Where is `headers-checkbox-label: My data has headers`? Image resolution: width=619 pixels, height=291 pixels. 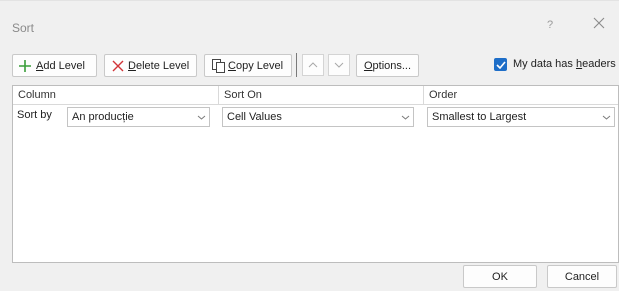 headers-checkbox-label: My data has headers is located at coordinates (564, 64).